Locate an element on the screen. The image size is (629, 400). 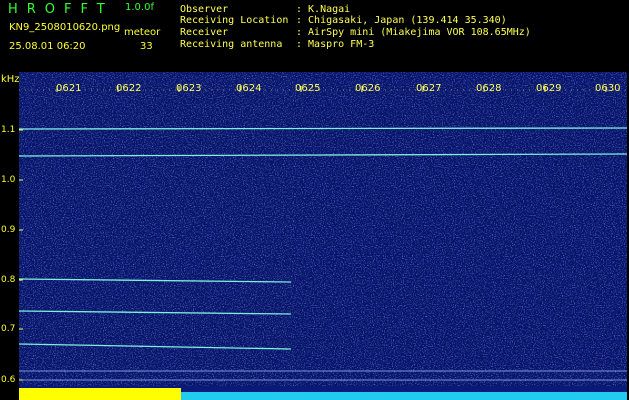
meta-value-antenna: : Maspro FM-3 is located at coordinates (335, 44).